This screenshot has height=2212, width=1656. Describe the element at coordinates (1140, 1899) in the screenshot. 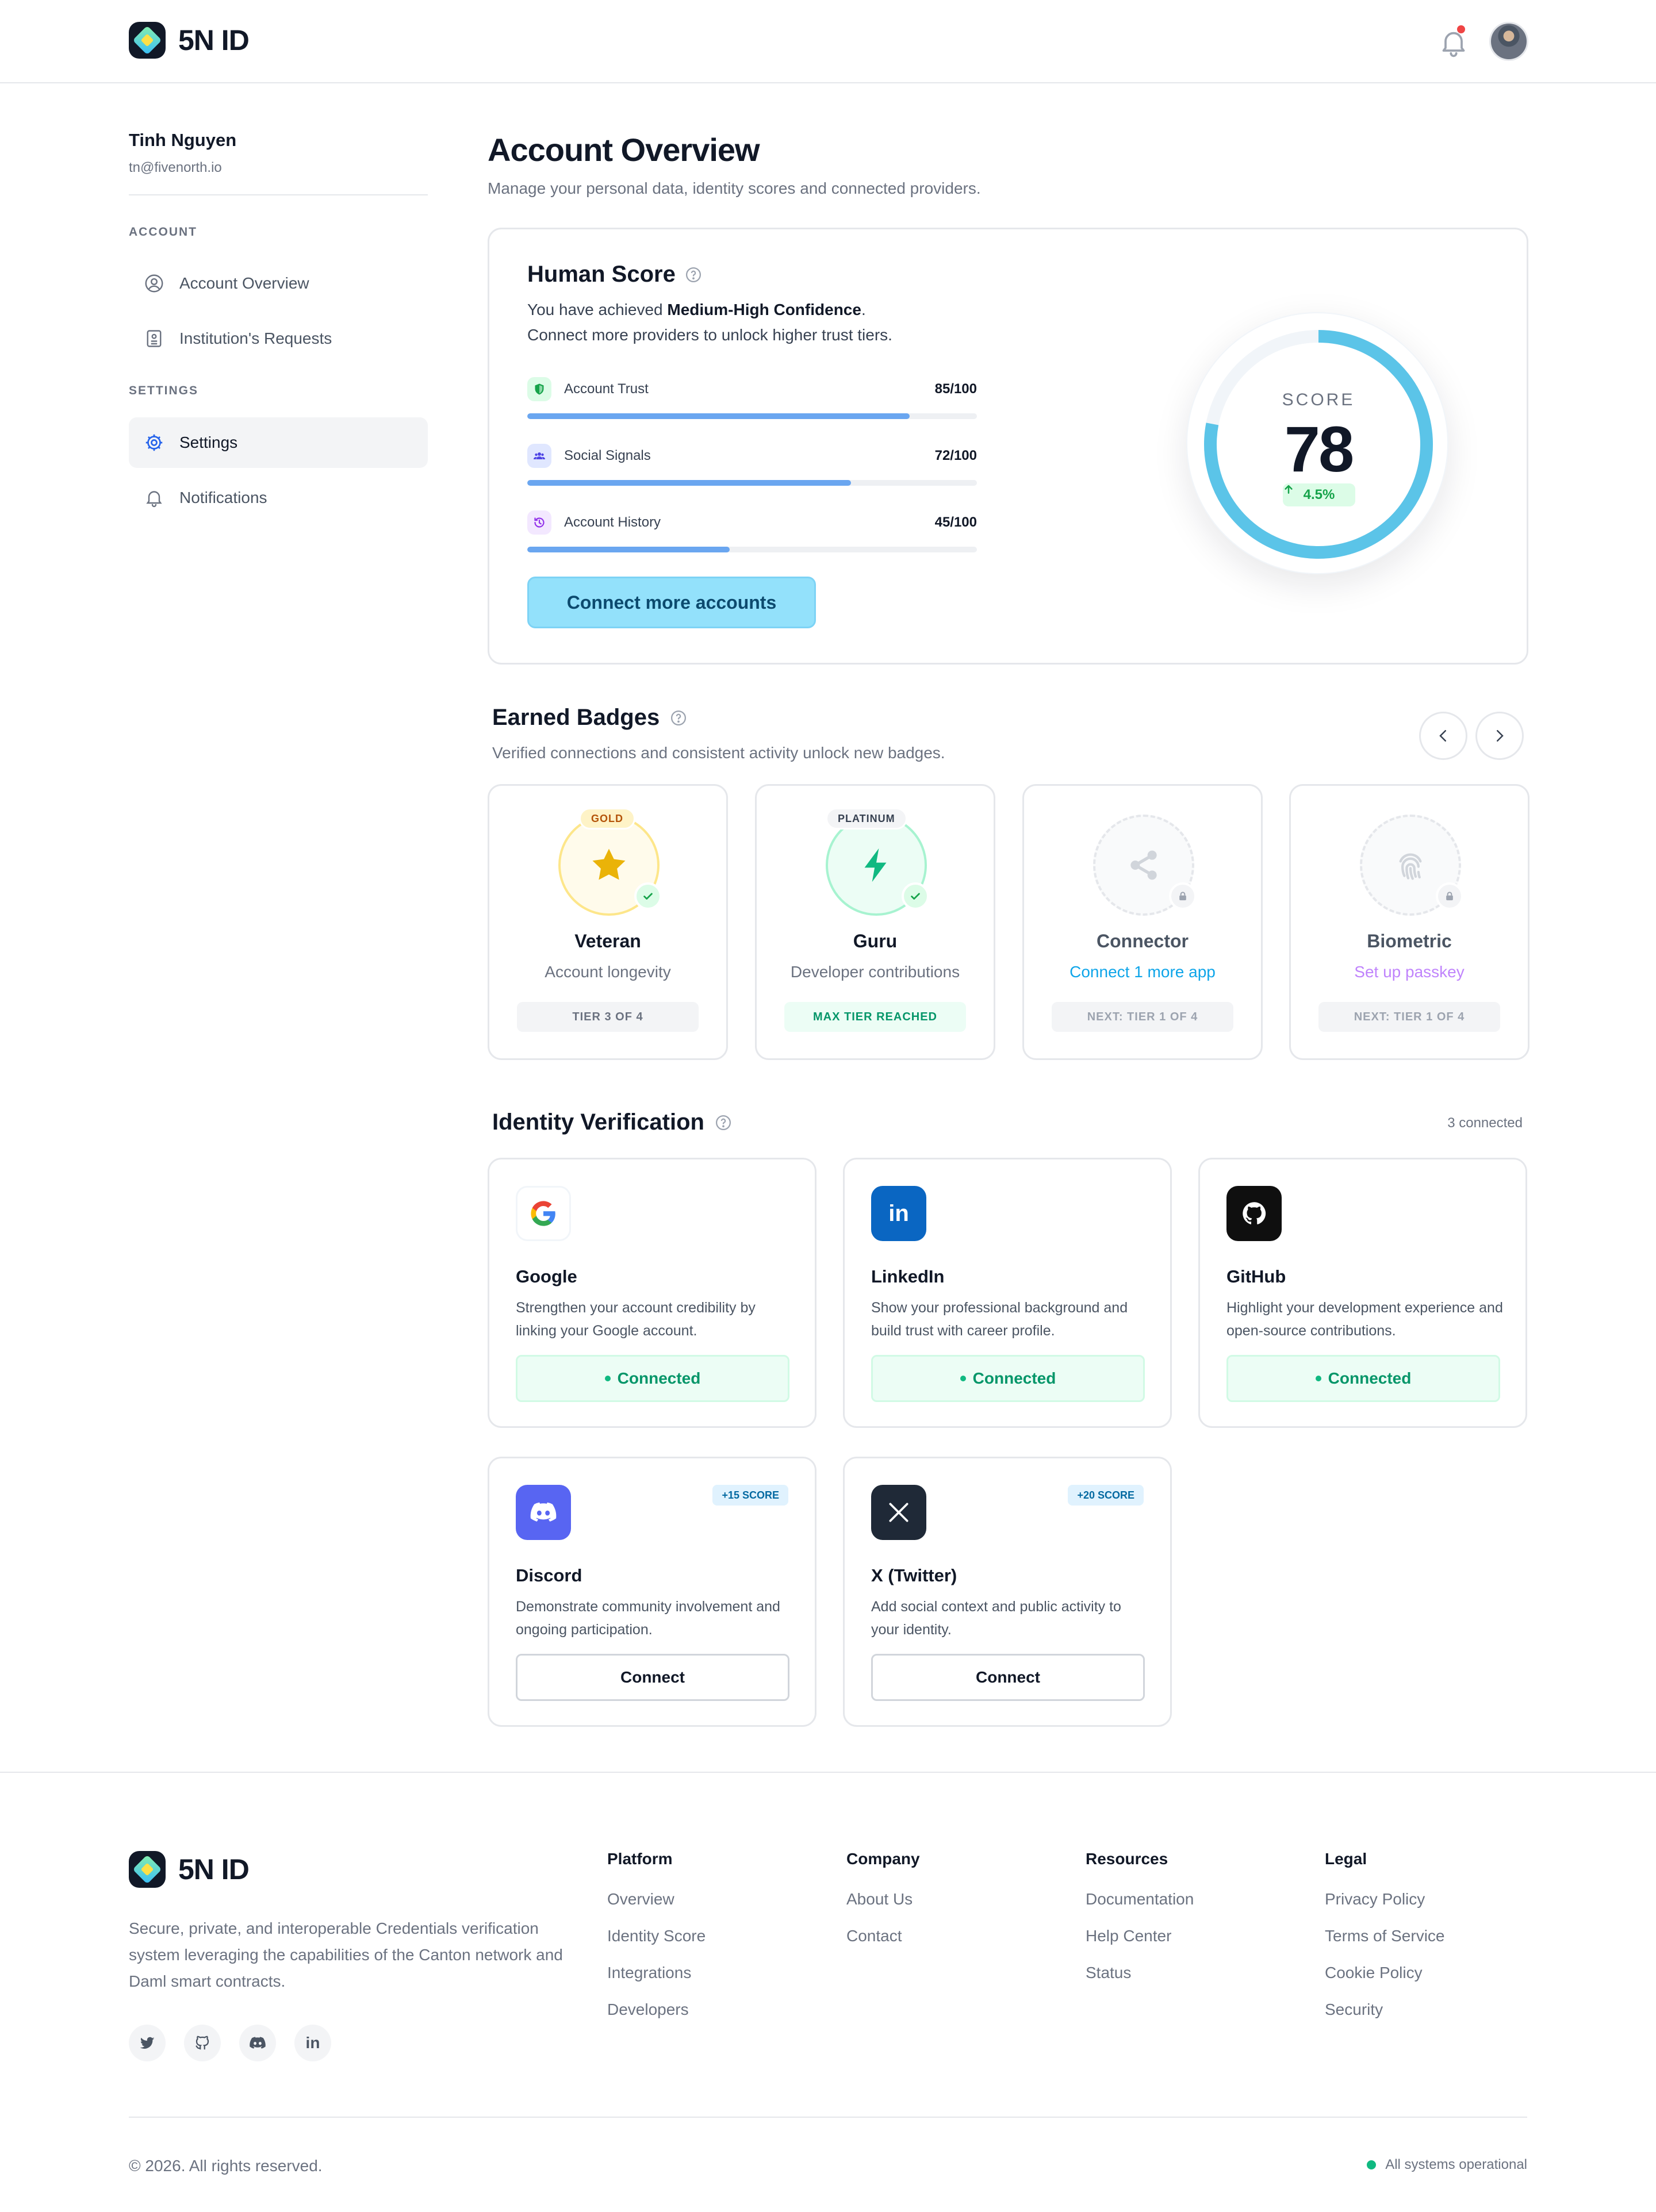

I see `footer-link: Documentation` at that location.